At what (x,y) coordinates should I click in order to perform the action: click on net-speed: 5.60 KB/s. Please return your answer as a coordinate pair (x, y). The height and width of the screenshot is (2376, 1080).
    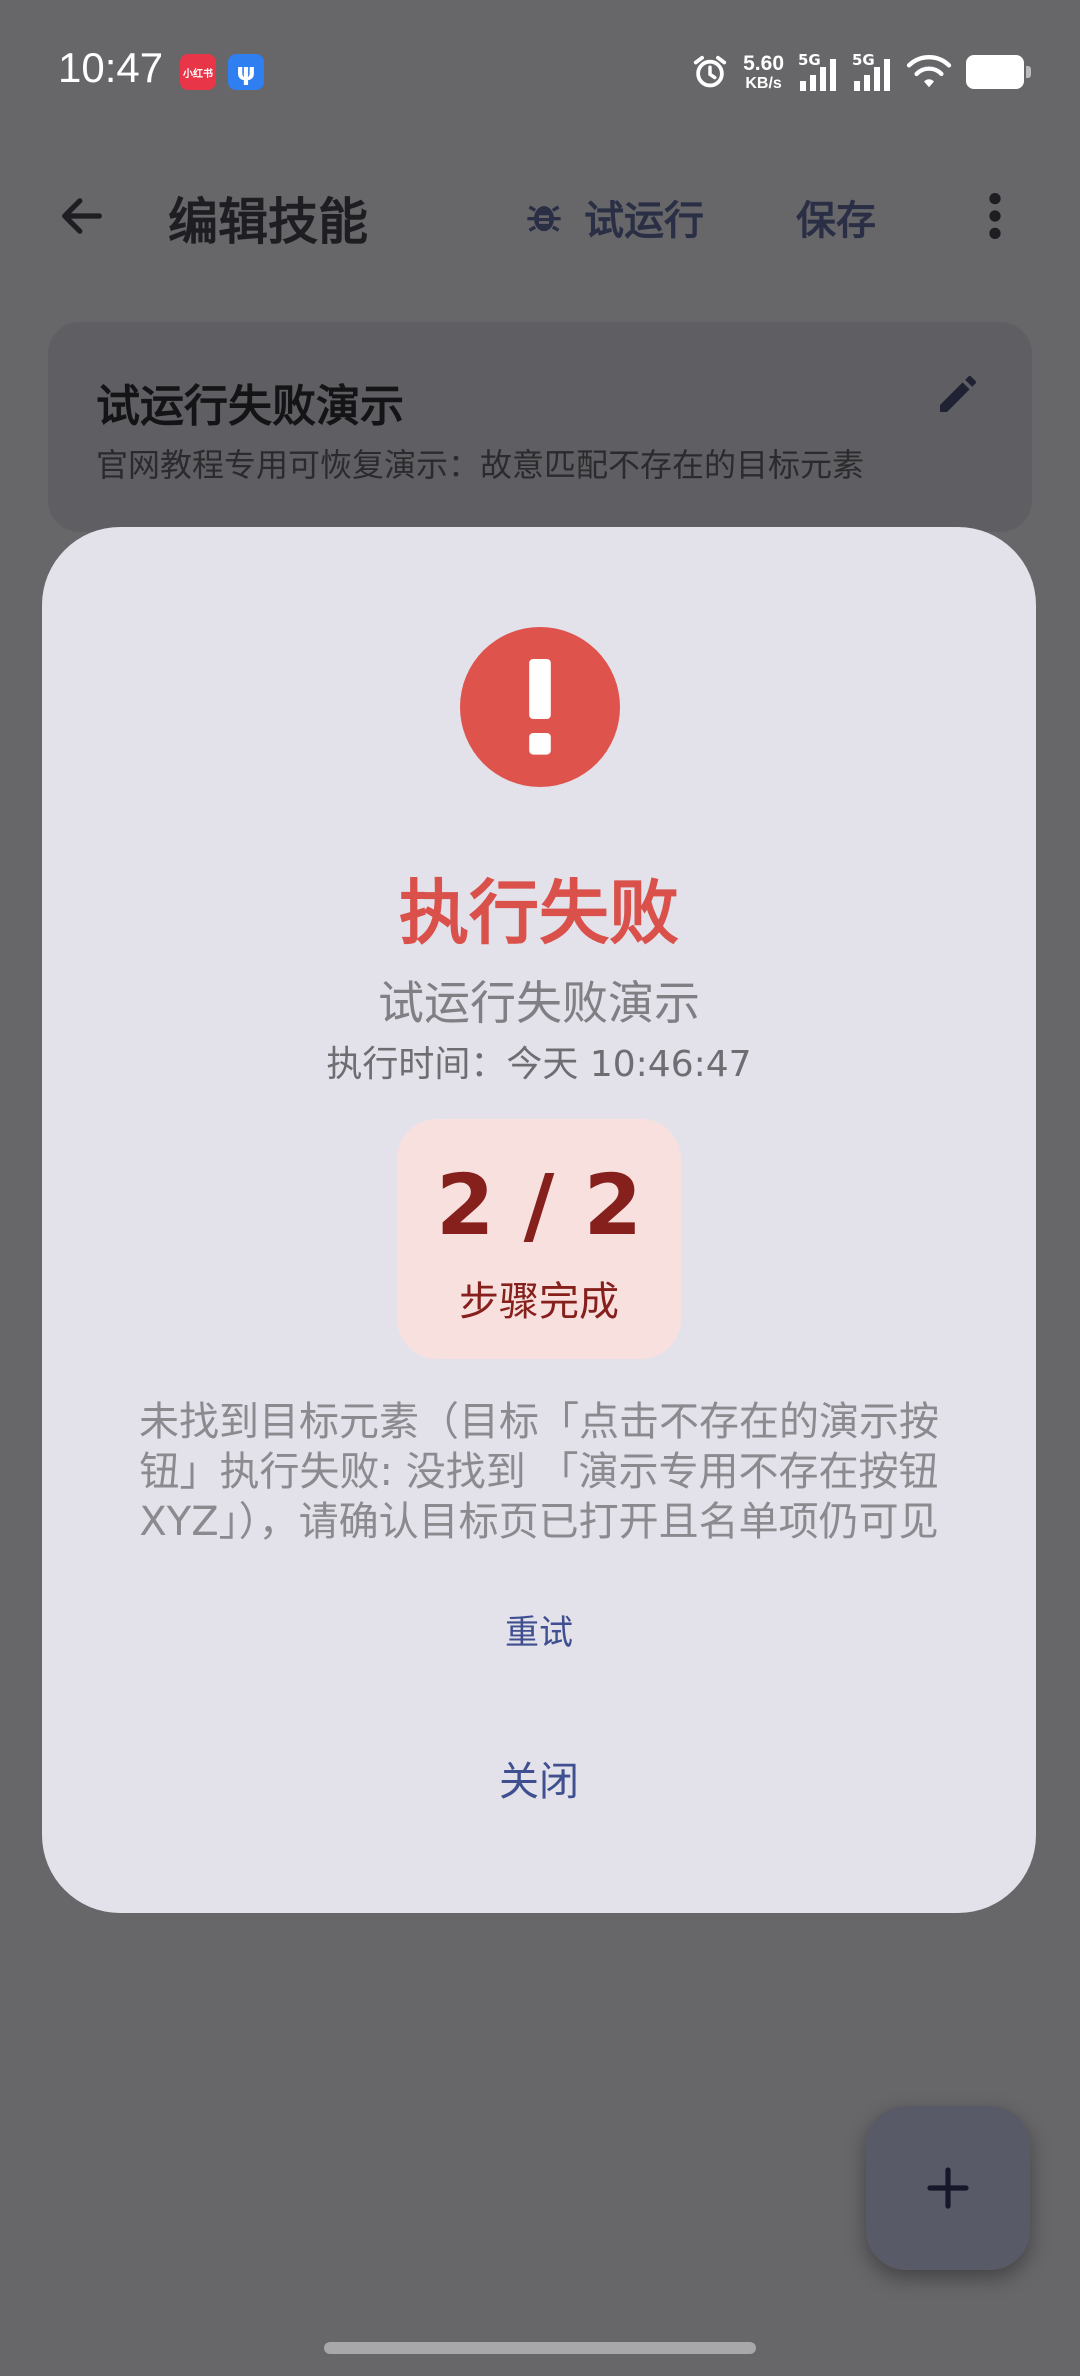
    Looking at the image, I should click on (763, 72).